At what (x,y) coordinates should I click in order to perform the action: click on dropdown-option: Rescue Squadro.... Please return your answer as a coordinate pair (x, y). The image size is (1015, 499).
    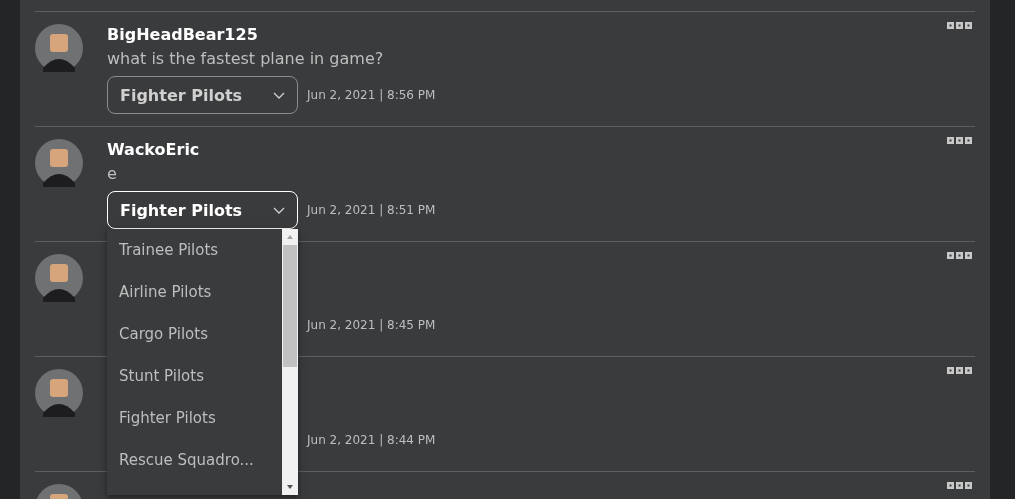
    Looking at the image, I should click on (194, 460).